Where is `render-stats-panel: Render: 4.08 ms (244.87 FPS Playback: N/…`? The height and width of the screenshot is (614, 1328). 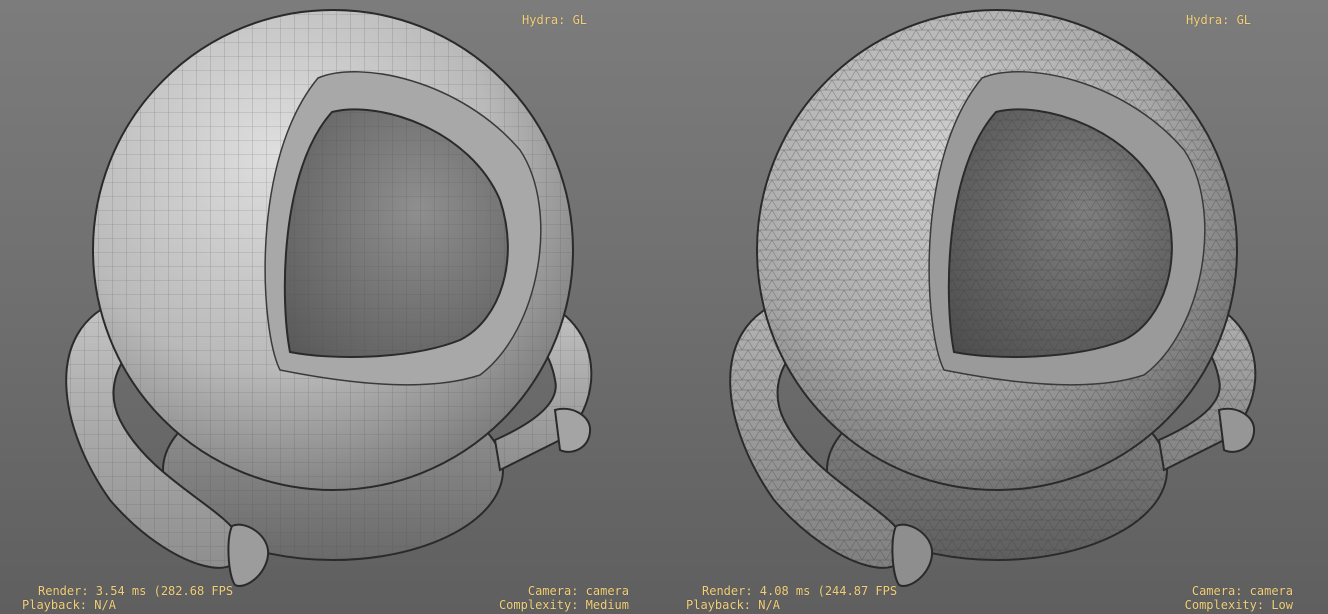 render-stats-panel: Render: 4.08 ms (244.87 FPS Playback: N/… is located at coordinates (791, 598).